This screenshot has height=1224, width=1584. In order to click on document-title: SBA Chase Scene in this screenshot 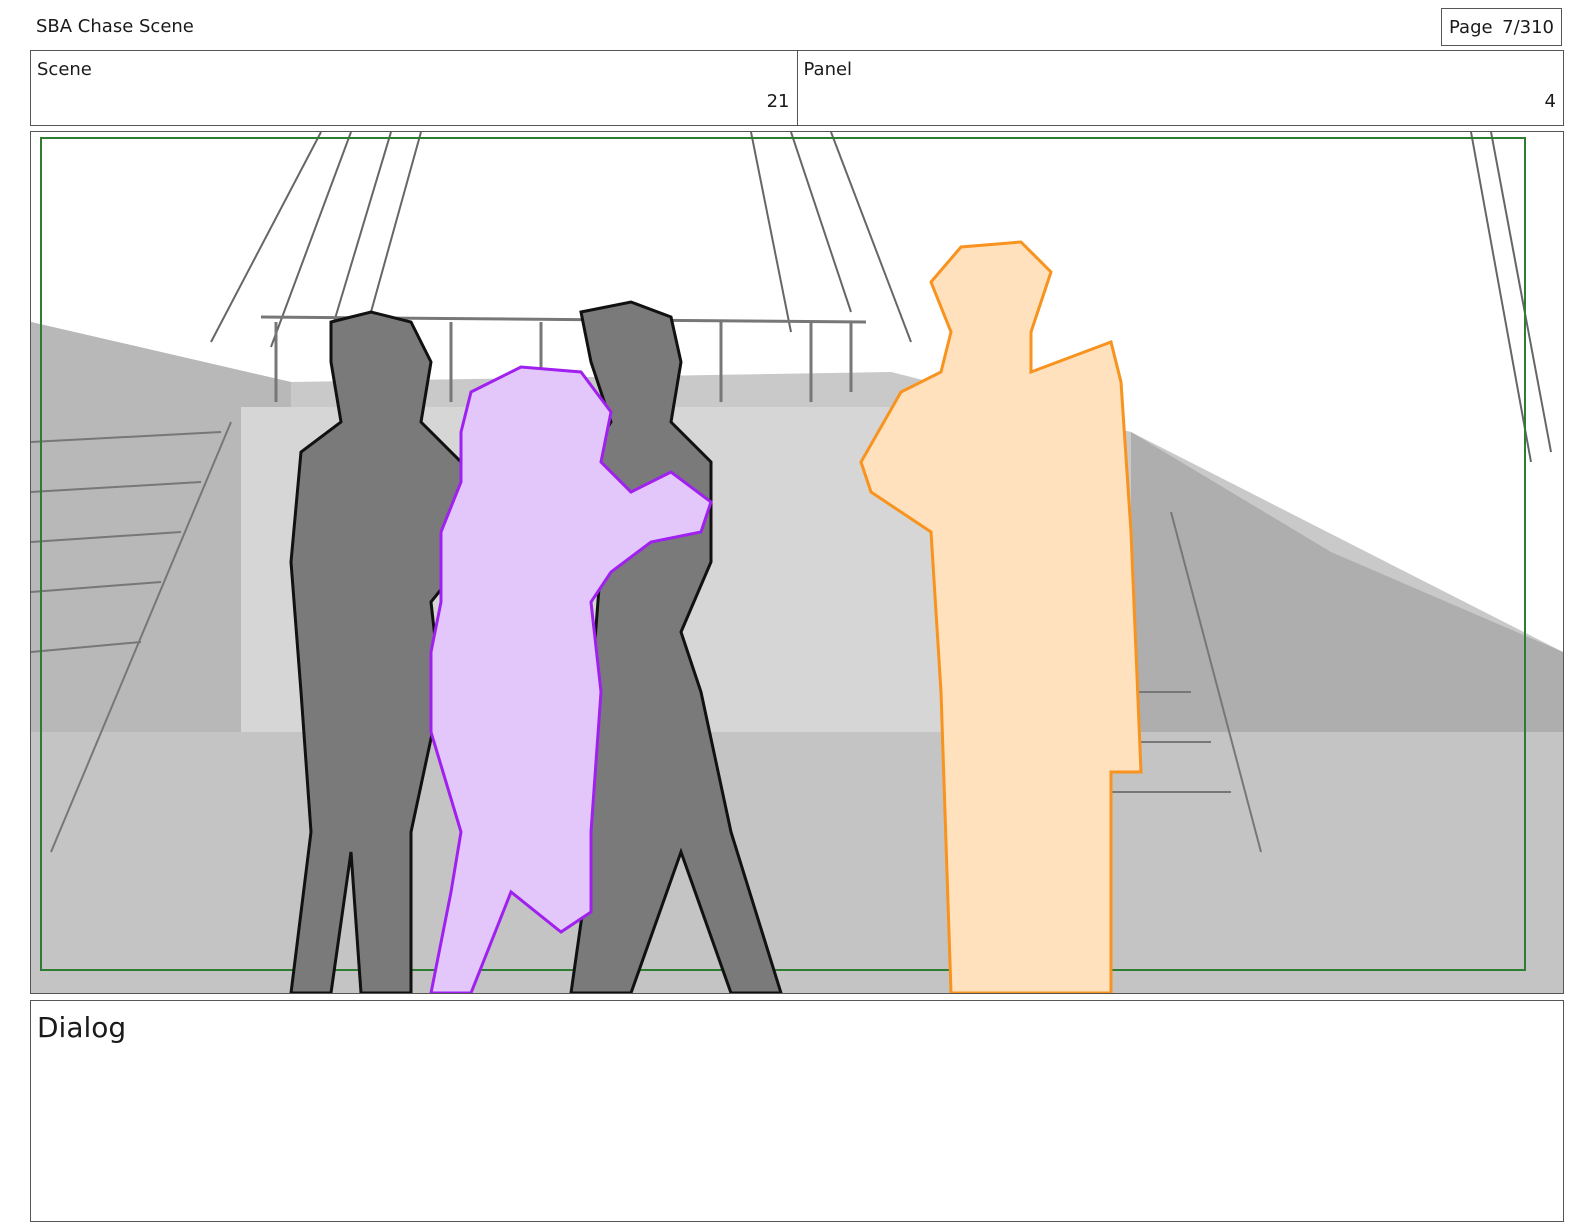, I will do `click(115, 26)`.